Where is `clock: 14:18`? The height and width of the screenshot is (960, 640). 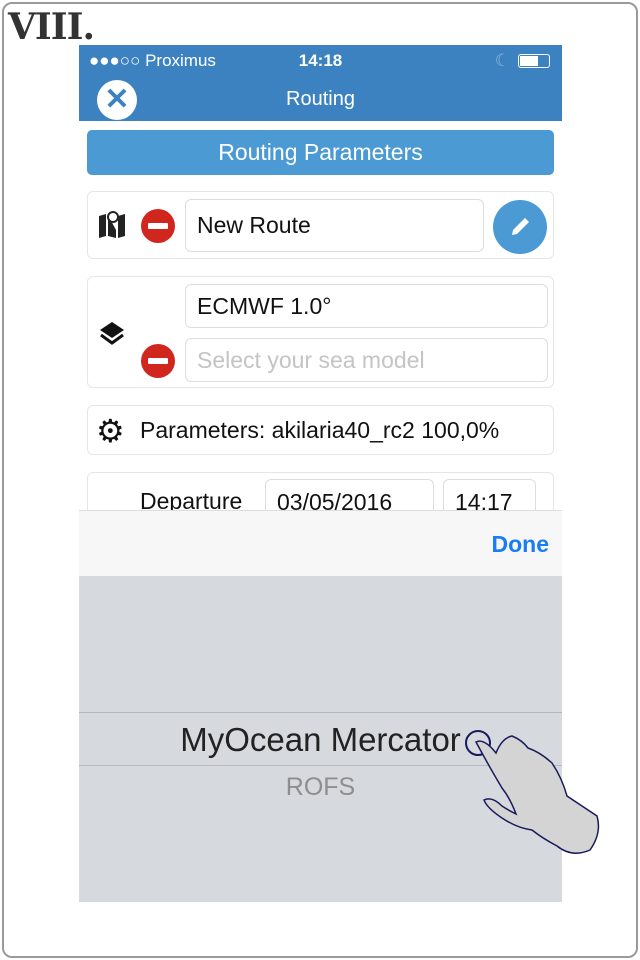
clock: 14:18 is located at coordinates (320, 60).